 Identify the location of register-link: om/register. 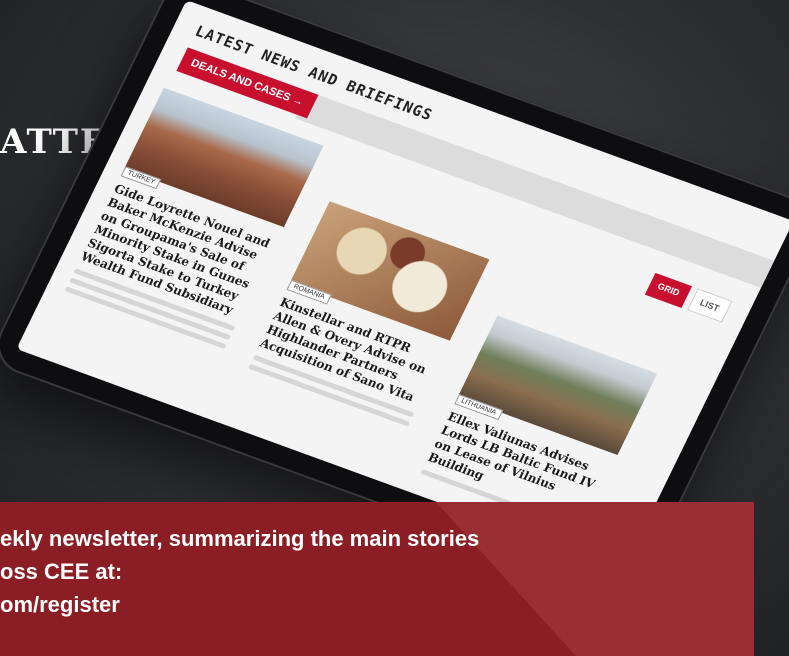
(239, 604).